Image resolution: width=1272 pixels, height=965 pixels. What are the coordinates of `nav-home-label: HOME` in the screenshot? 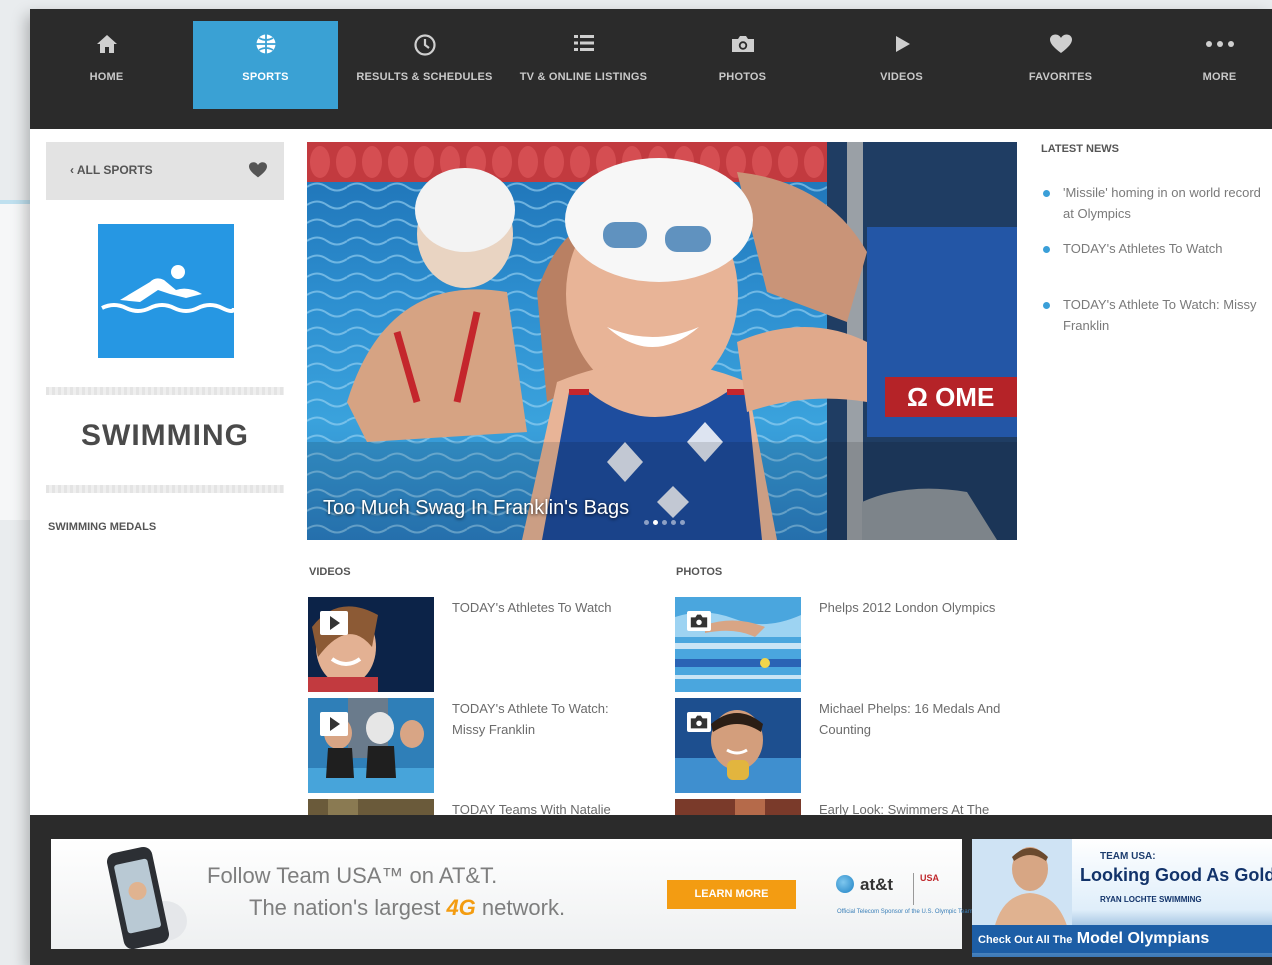 It's located at (106, 77).